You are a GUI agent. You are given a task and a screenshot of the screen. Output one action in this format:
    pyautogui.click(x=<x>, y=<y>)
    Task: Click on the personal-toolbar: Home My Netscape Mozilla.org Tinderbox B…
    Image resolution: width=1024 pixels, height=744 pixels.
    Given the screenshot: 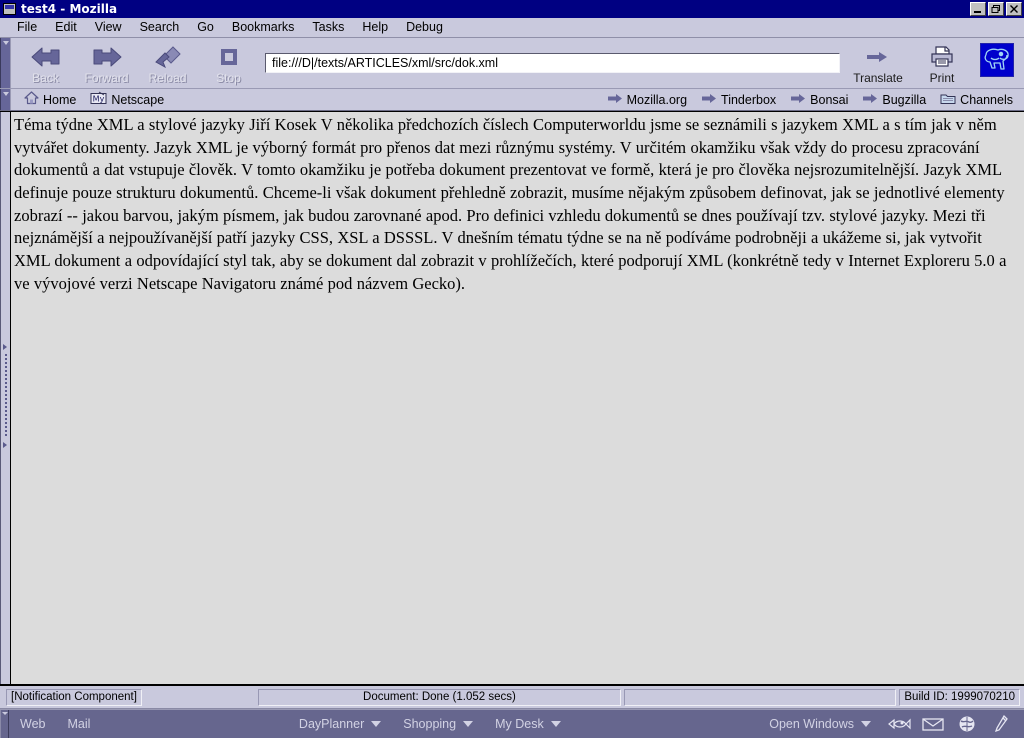 What is the action you would take?
    pyautogui.click(x=512, y=100)
    